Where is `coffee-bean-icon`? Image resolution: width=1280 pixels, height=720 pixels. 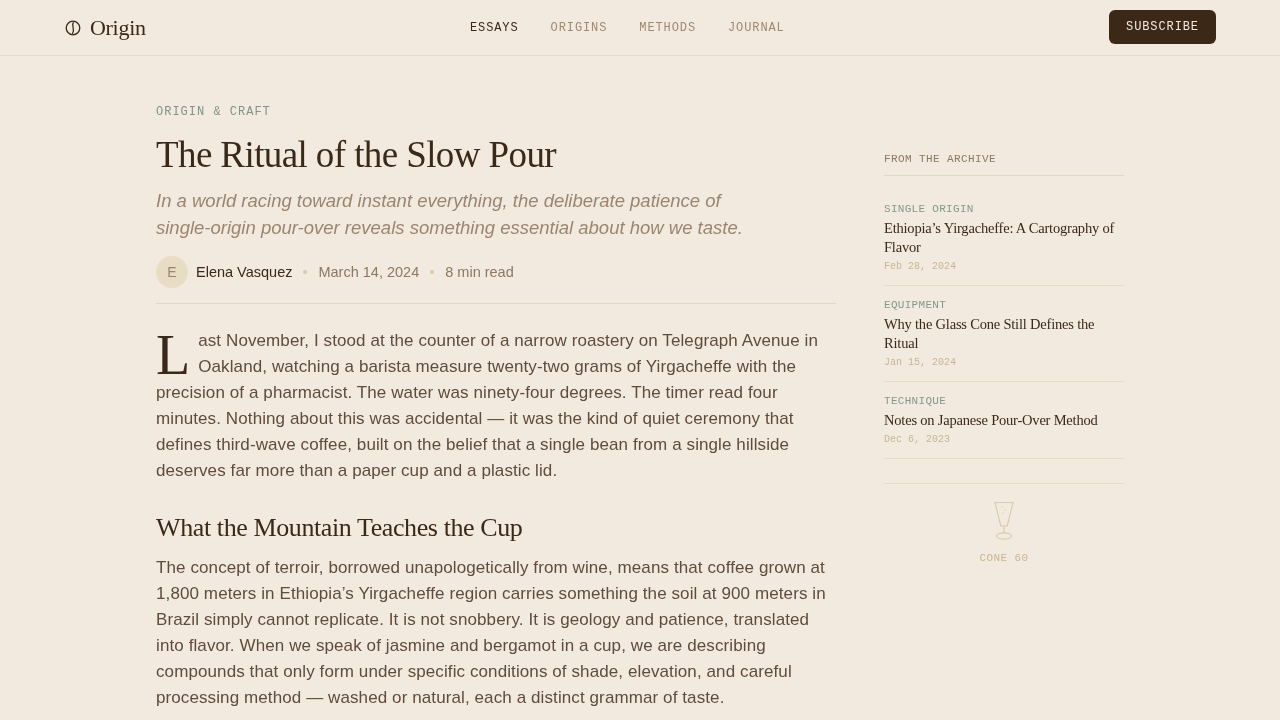 coffee-bean-icon is located at coordinates (73, 27).